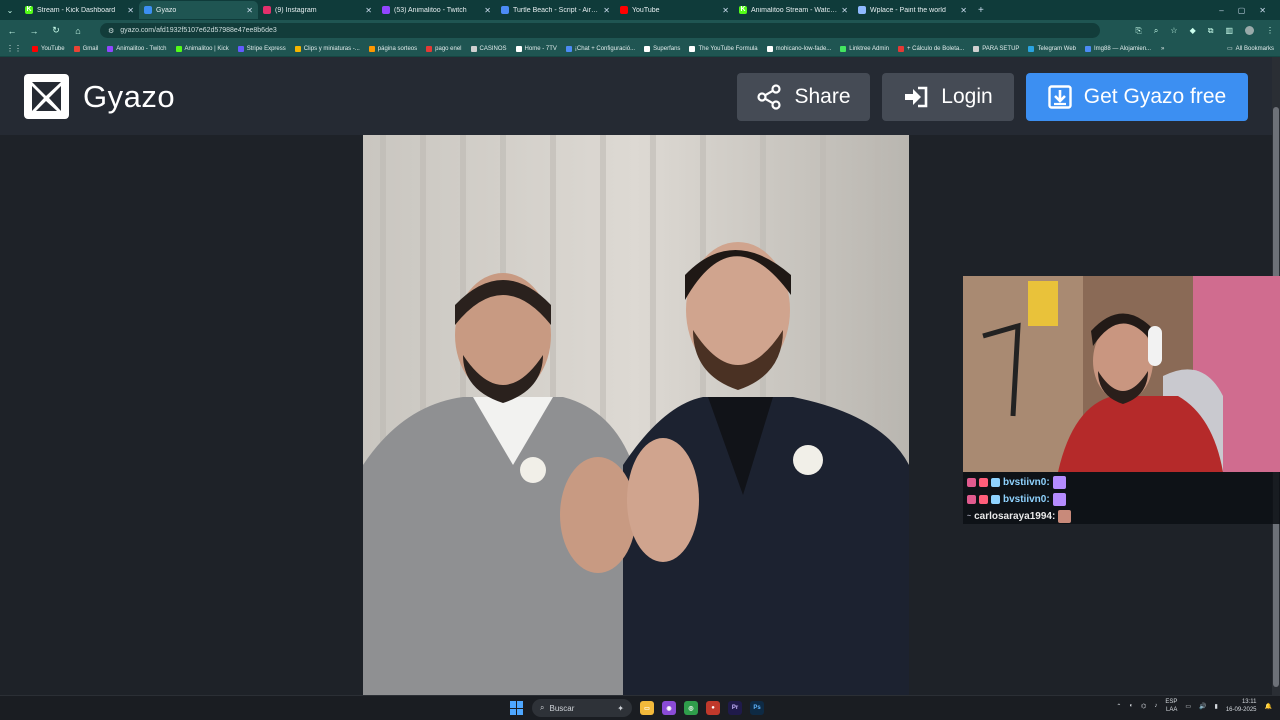  I want to click on reload-icon: ↻, so click(56, 30).